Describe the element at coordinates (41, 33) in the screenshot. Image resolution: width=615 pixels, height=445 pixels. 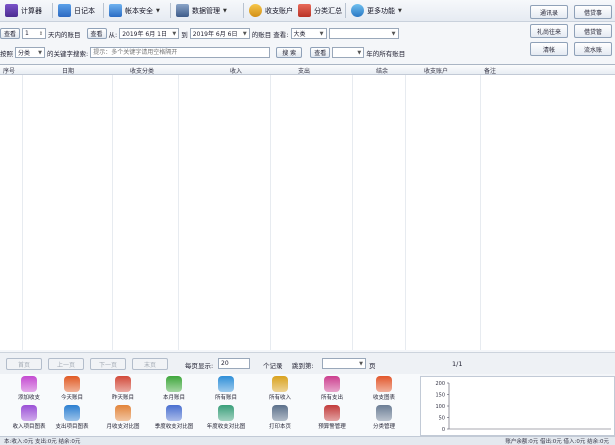
I see `spinner-icon: ⇕` at that location.